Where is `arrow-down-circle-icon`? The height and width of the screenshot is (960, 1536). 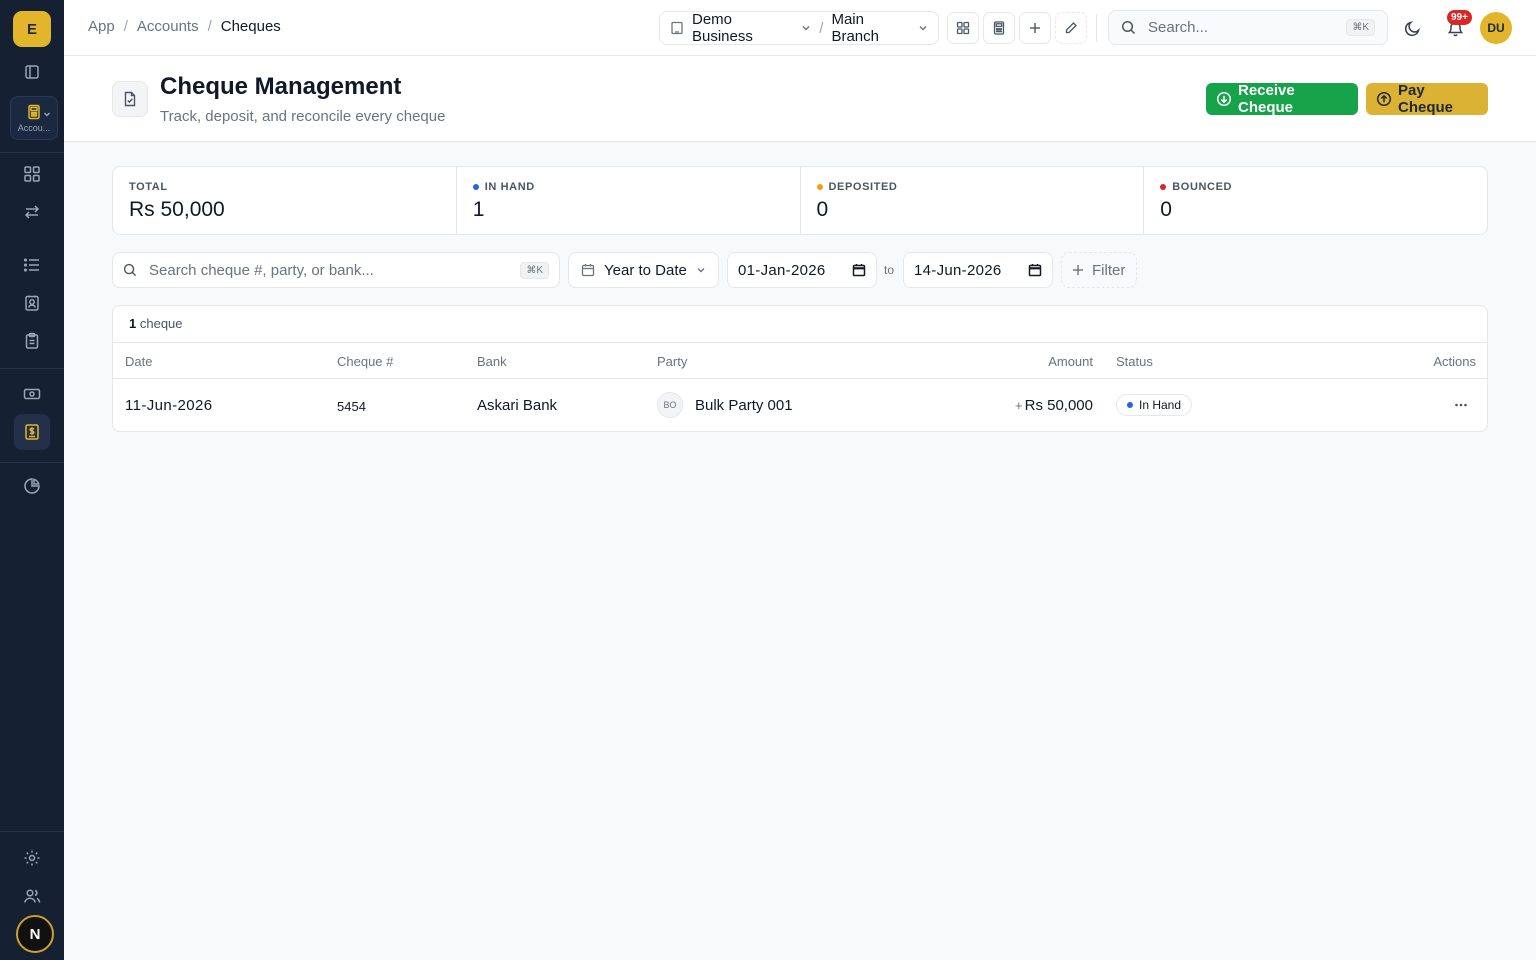
arrow-down-circle-icon is located at coordinates (1224, 99).